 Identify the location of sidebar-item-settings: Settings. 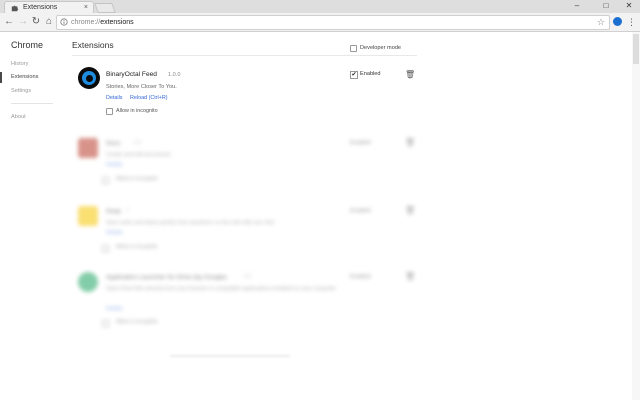
(21, 91).